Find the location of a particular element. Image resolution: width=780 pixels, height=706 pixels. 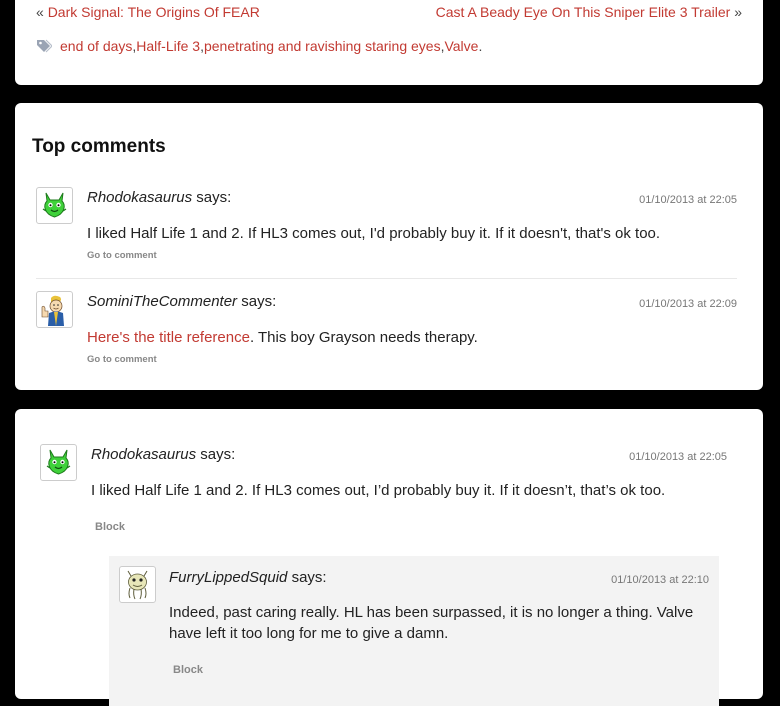

title-reference-link: Here's the title reference is located at coordinates (168, 337).